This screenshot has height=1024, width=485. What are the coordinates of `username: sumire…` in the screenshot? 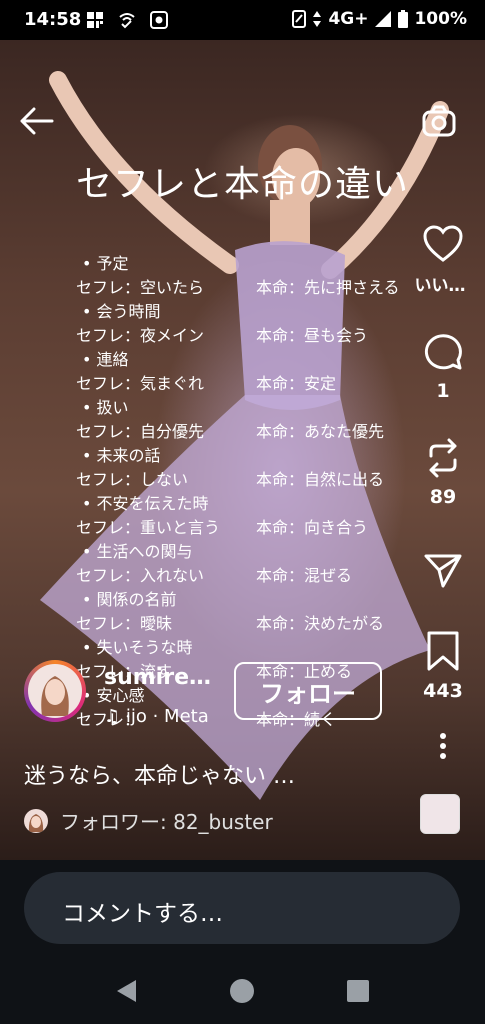 It's located at (157, 677).